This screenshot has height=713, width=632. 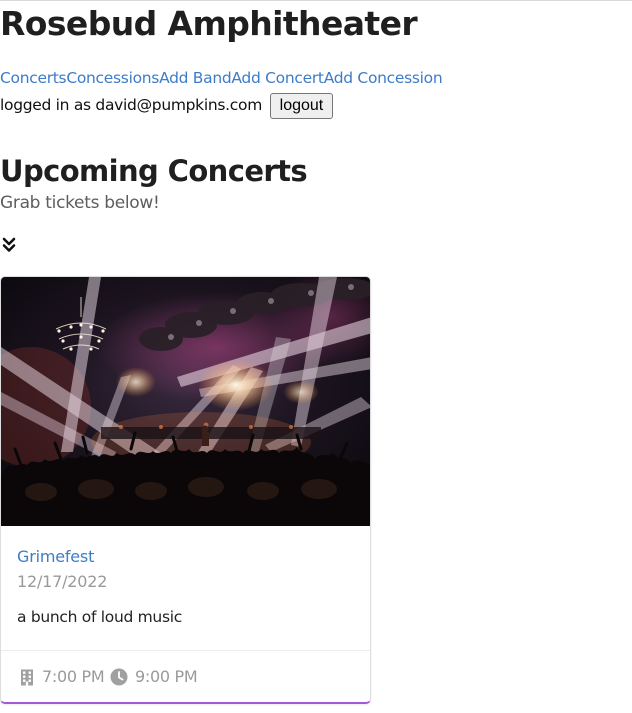 What do you see at coordinates (209, 23) in the screenshot?
I see `site-title: Rosebud Amphitheater` at bounding box center [209, 23].